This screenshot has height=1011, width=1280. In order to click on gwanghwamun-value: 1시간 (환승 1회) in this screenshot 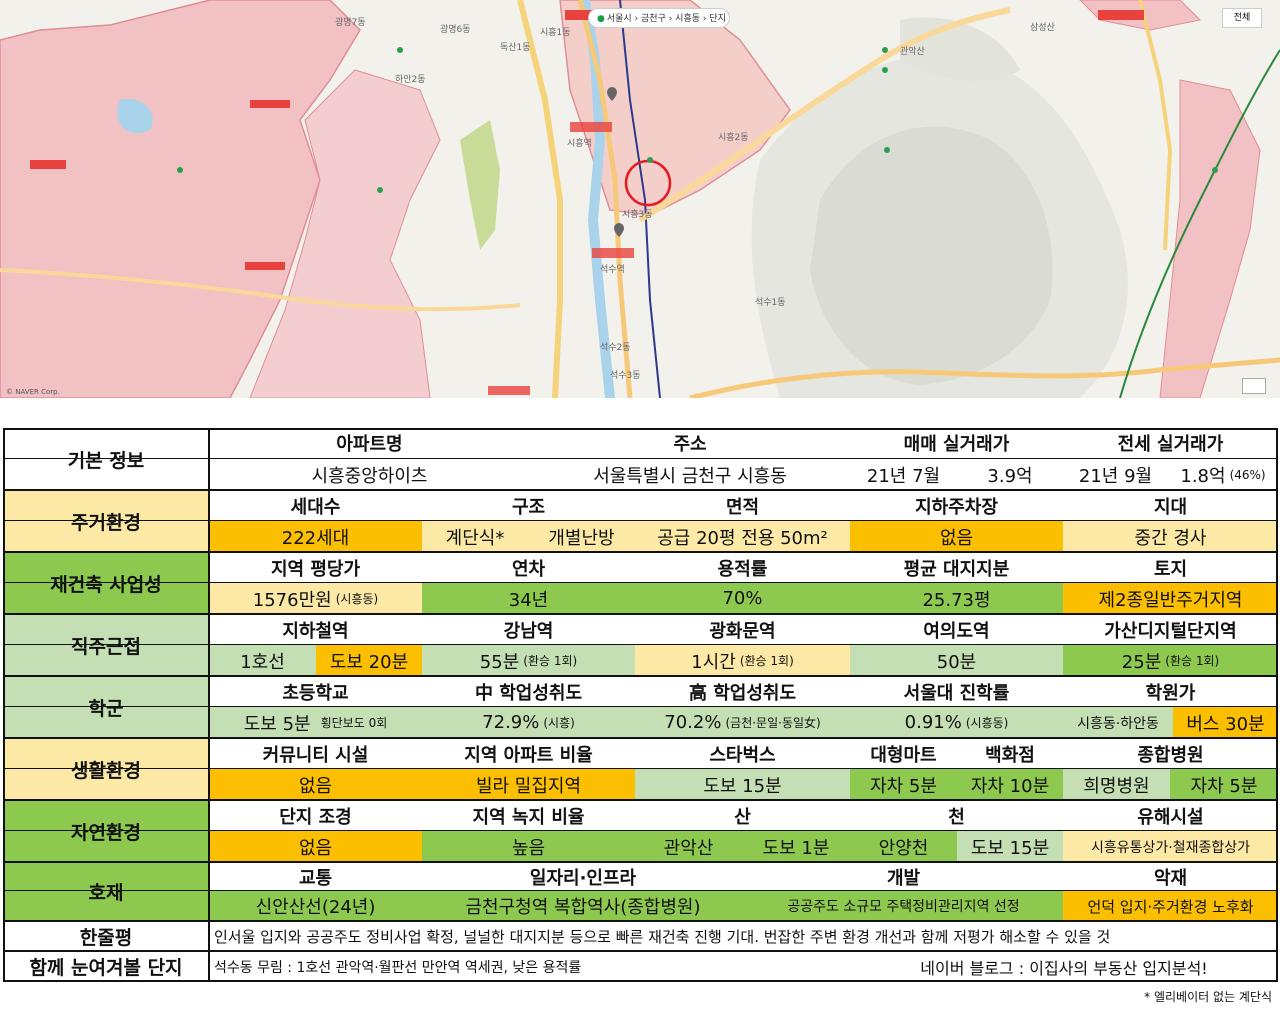, I will do `click(742, 660)`.